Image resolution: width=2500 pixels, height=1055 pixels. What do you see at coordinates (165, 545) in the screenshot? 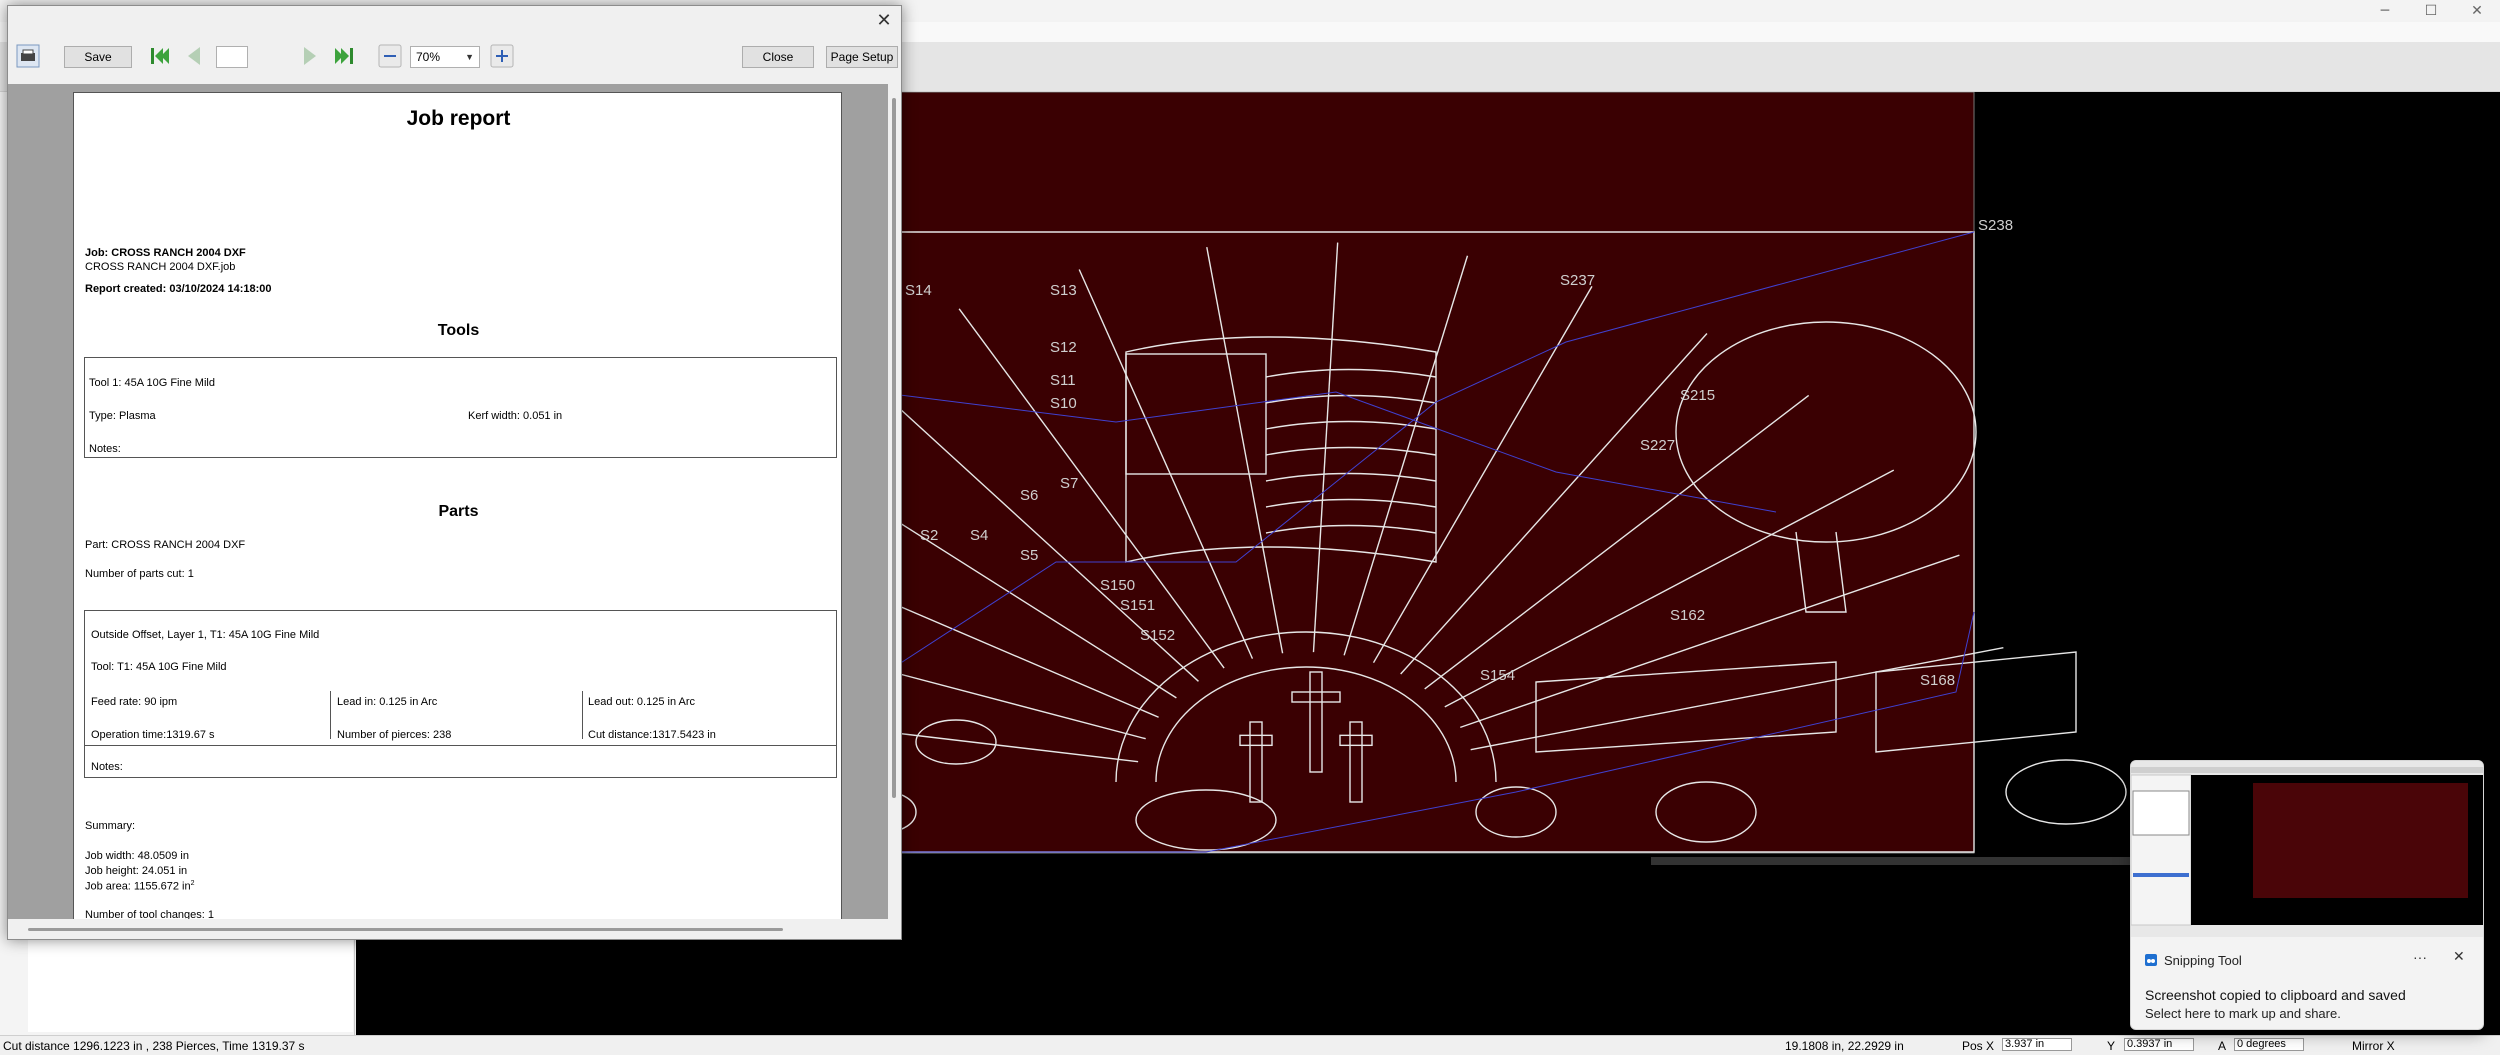
I see `part-name: Part: CROSS RANCH 2004 DXF` at bounding box center [165, 545].